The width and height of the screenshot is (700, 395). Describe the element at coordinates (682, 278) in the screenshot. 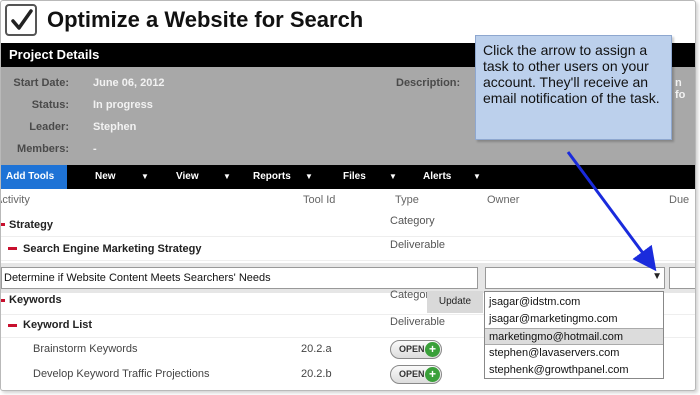

I see `due-date-input` at that location.